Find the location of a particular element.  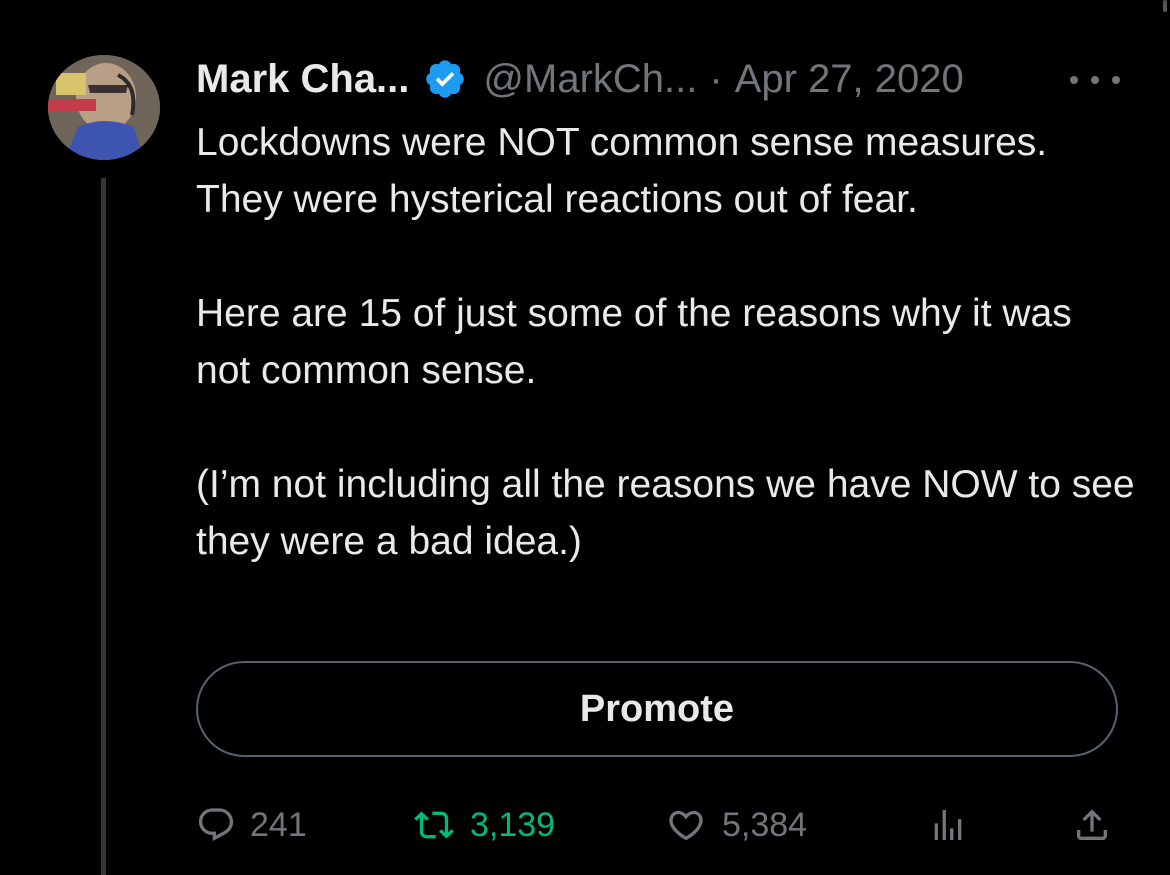

share-icon is located at coordinates (1092, 824).